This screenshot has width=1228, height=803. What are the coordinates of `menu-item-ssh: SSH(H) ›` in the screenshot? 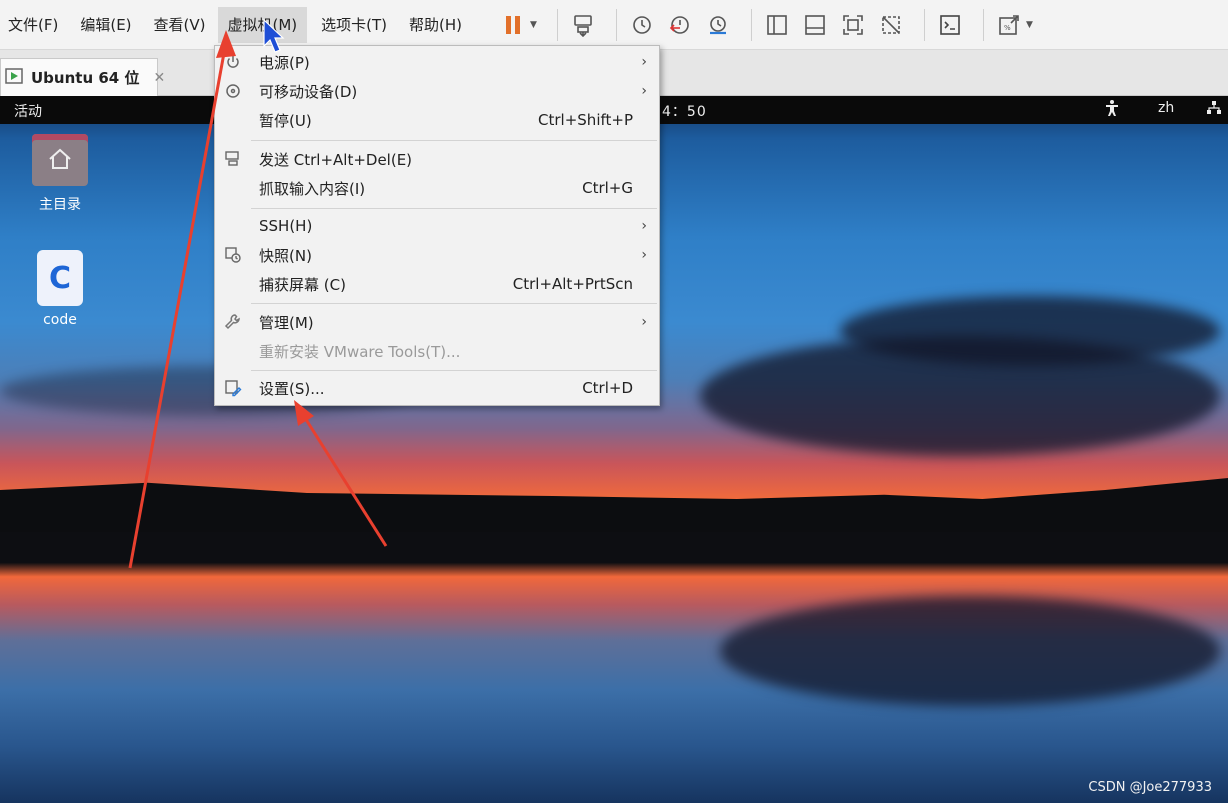 It's located at (437, 226).